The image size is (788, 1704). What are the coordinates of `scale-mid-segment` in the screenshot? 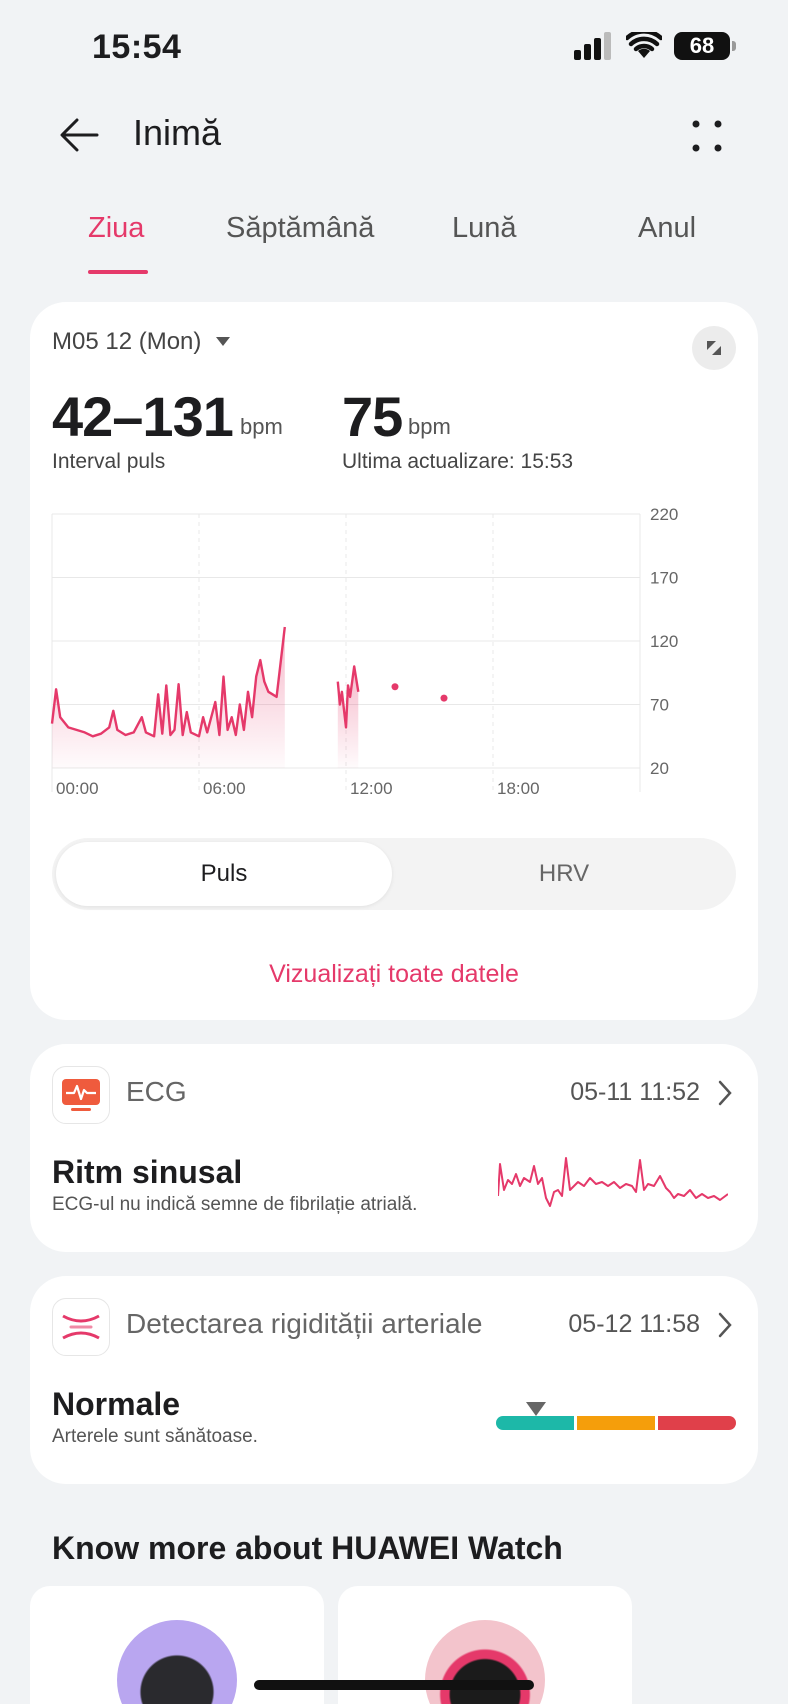 It's located at (616, 1423).